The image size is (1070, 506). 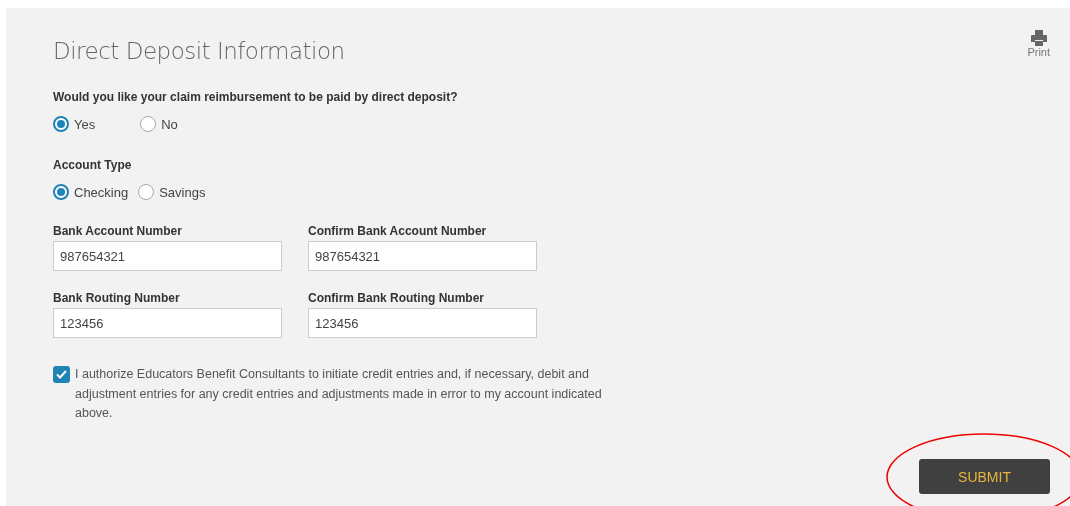 What do you see at coordinates (159, 124) in the screenshot?
I see `radio-option: No` at bounding box center [159, 124].